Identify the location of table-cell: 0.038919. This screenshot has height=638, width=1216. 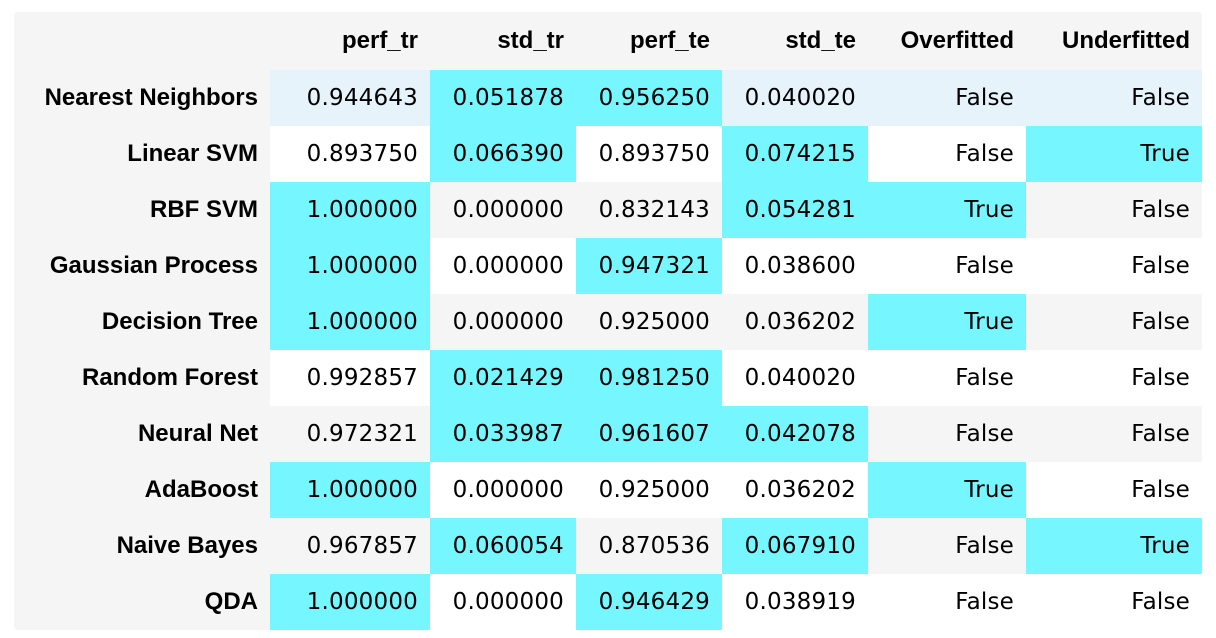
(795, 602).